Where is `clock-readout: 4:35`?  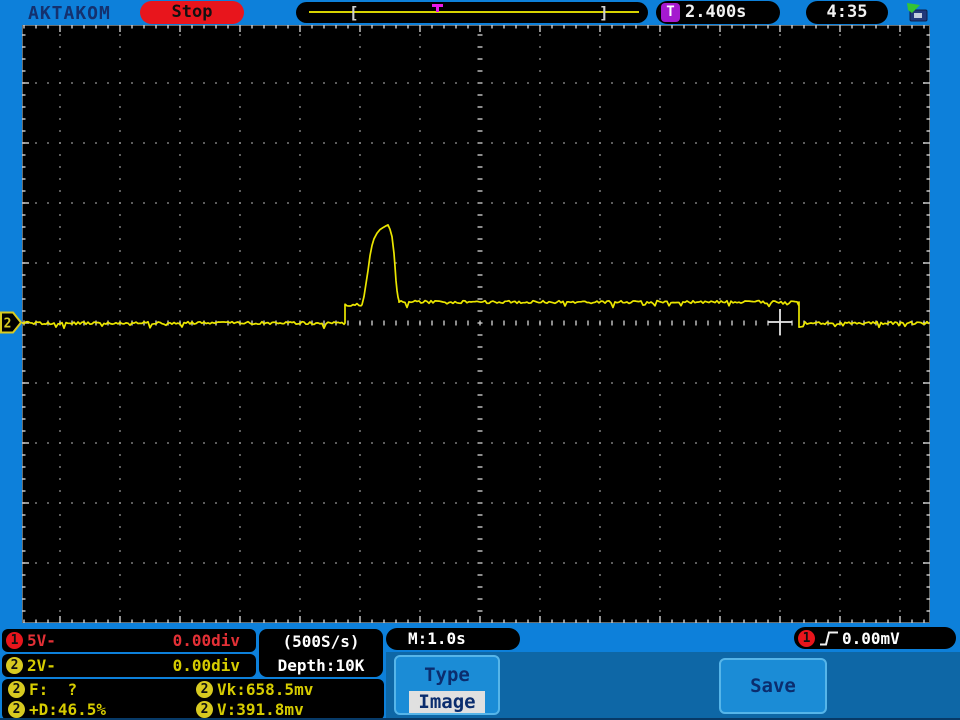
clock-readout: 4:35 is located at coordinates (847, 12).